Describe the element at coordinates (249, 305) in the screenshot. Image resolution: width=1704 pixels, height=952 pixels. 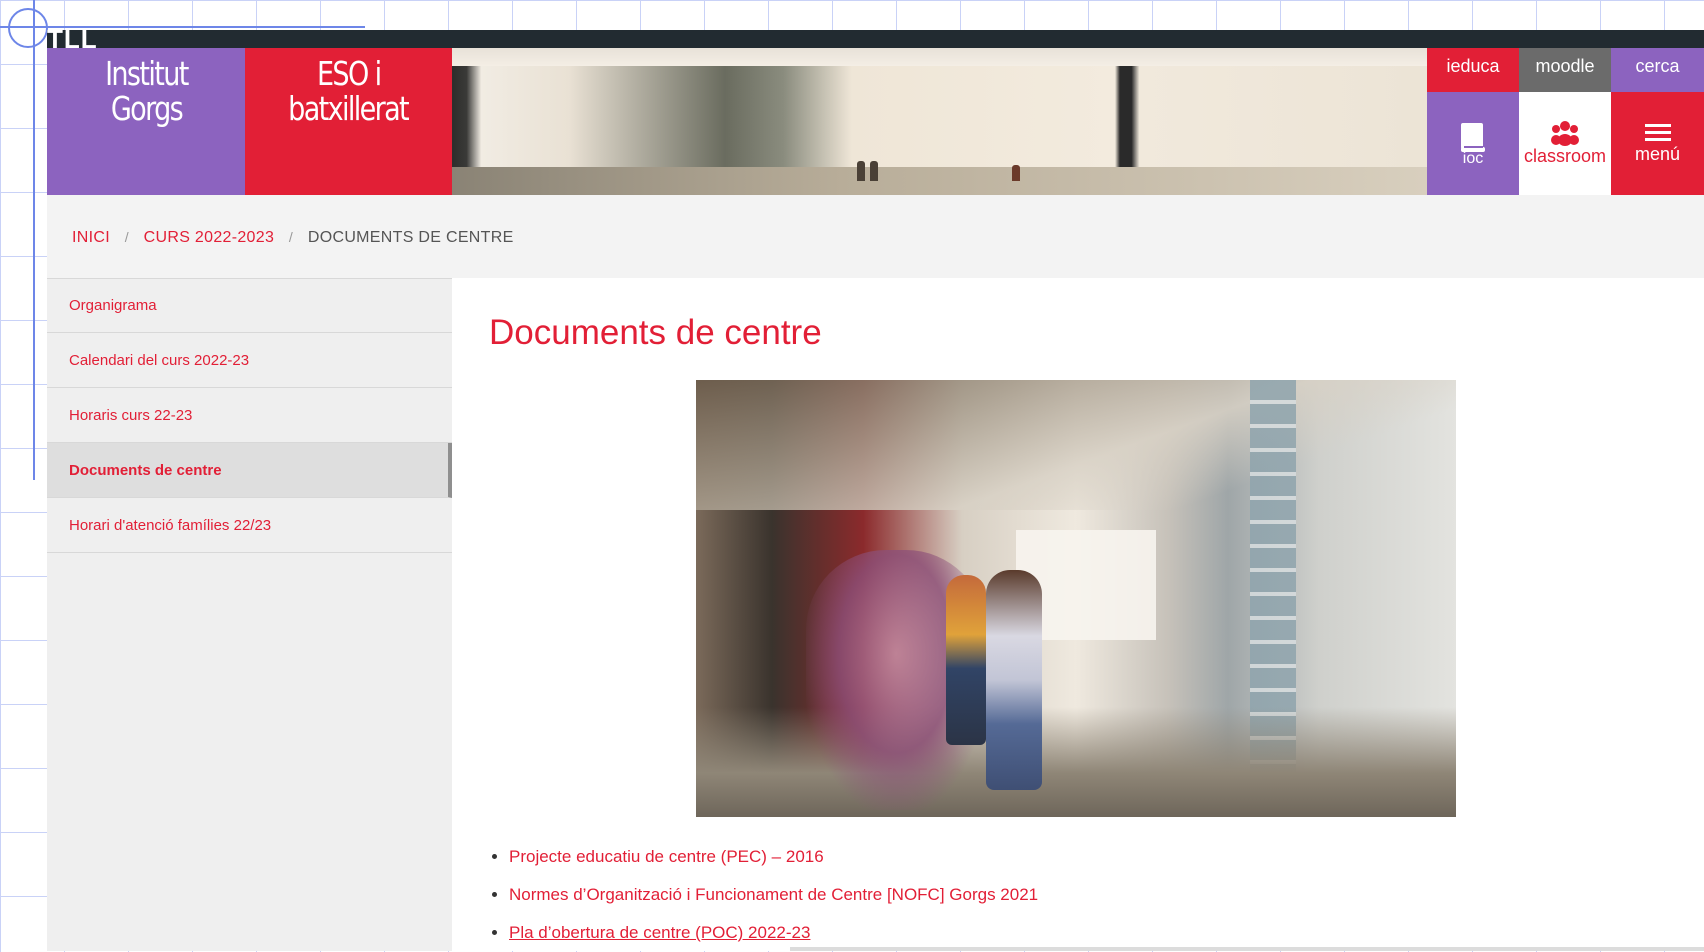
I see `sidebar-item-organigrama: Organigrama` at that location.